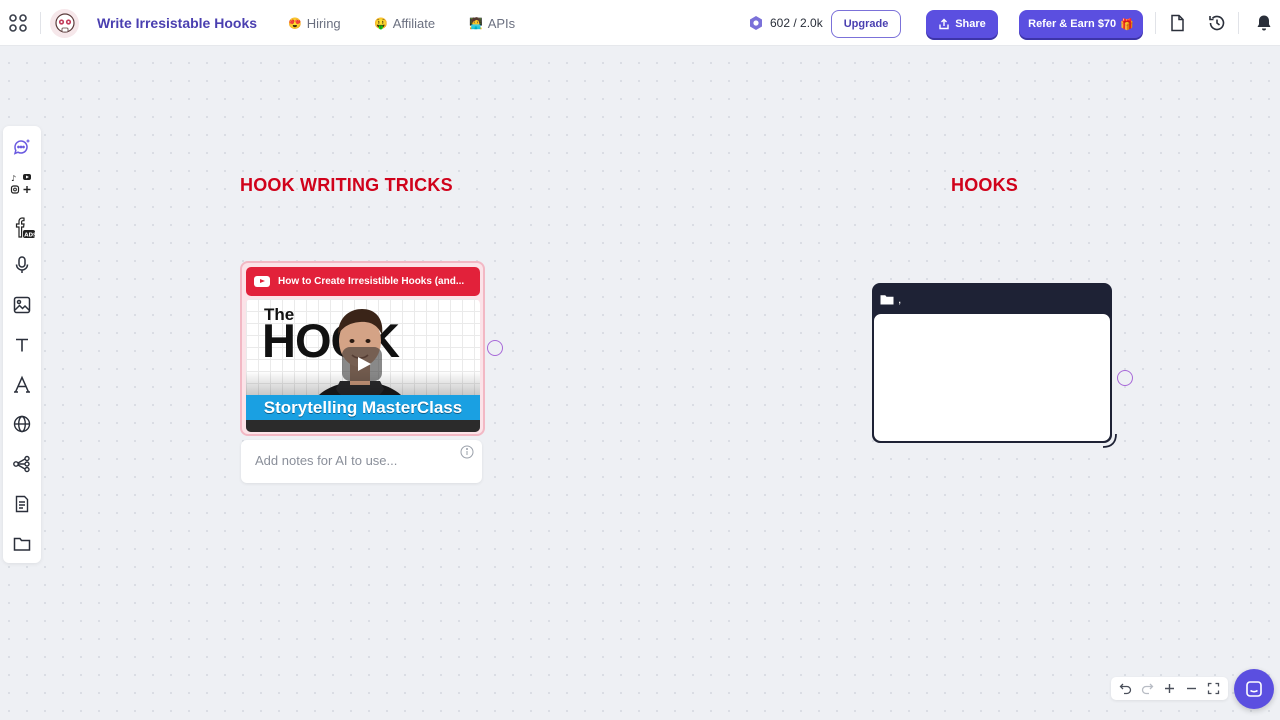  I want to click on heading-hooks: HOOKS, so click(984, 185).